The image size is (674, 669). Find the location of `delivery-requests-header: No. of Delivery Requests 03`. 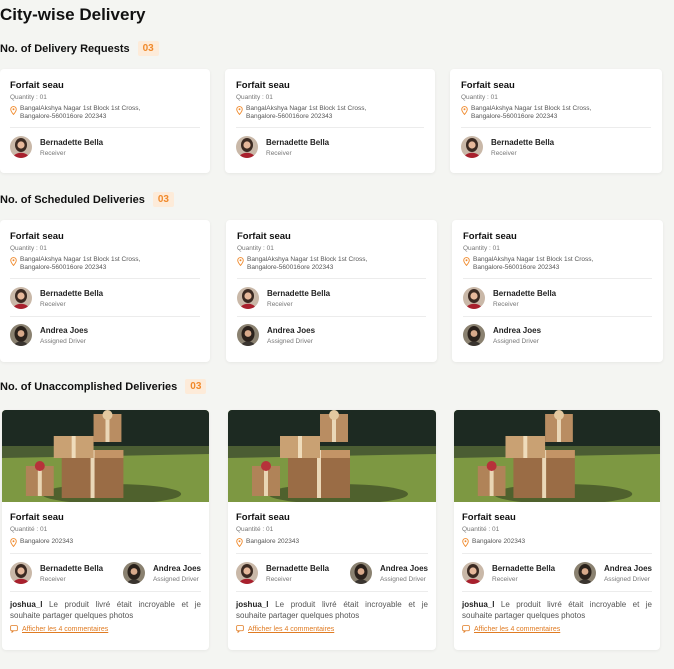

delivery-requests-header: No. of Delivery Requests 03 is located at coordinates (79, 48).